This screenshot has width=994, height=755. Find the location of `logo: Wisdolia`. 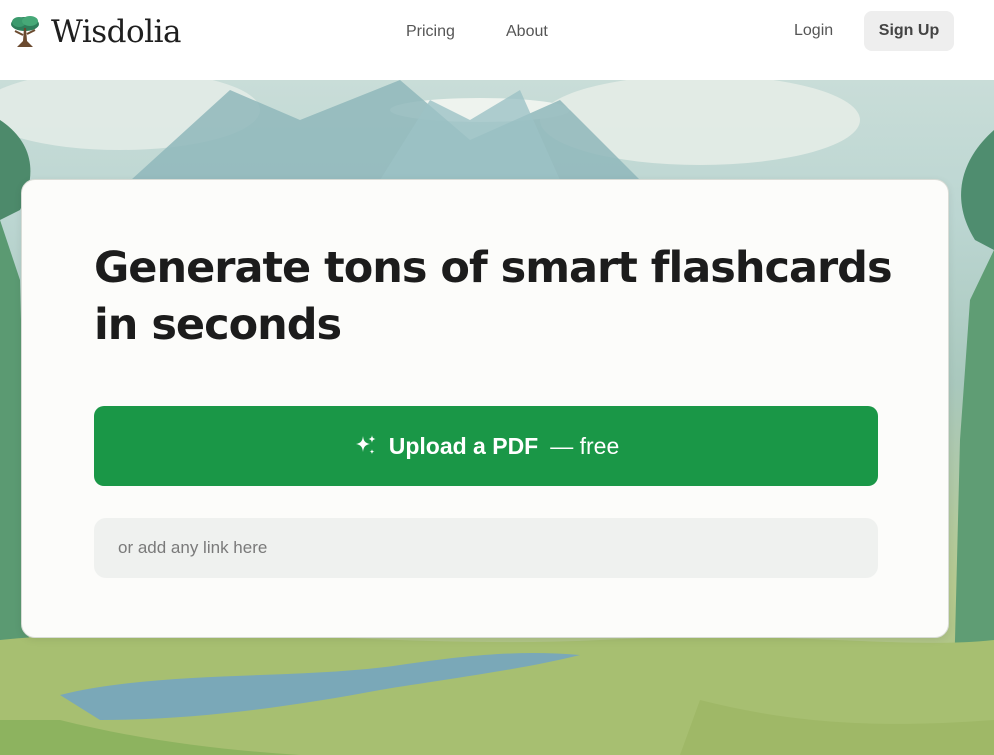

logo: Wisdolia is located at coordinates (95, 32).